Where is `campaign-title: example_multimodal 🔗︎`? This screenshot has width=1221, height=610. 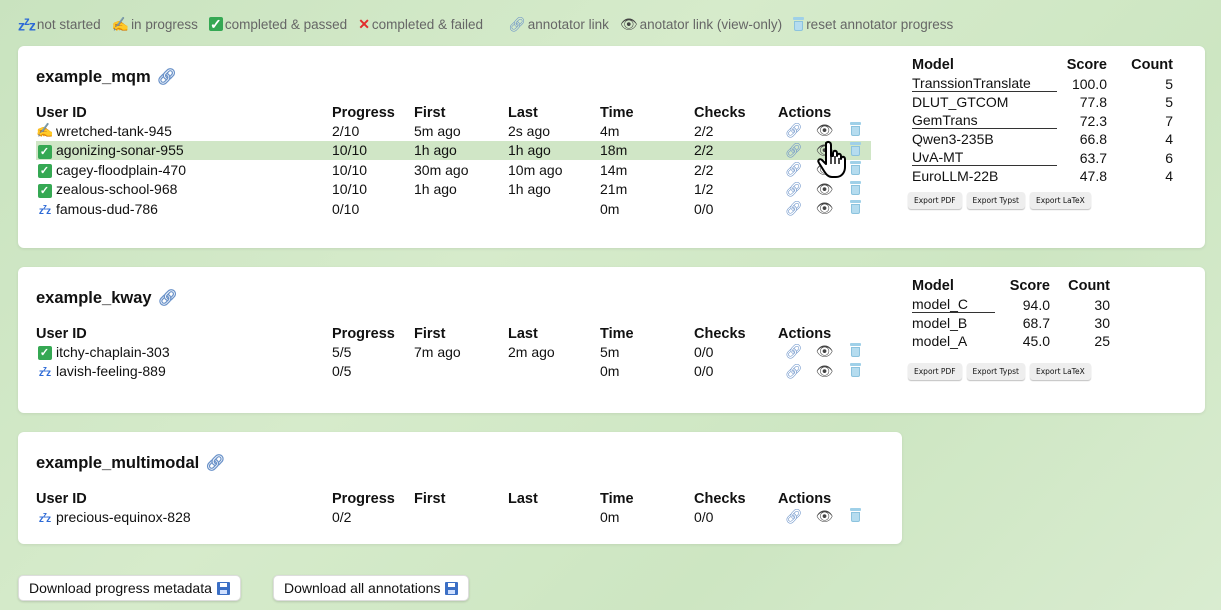
campaign-title: example_multimodal 🔗︎ is located at coordinates (131, 463).